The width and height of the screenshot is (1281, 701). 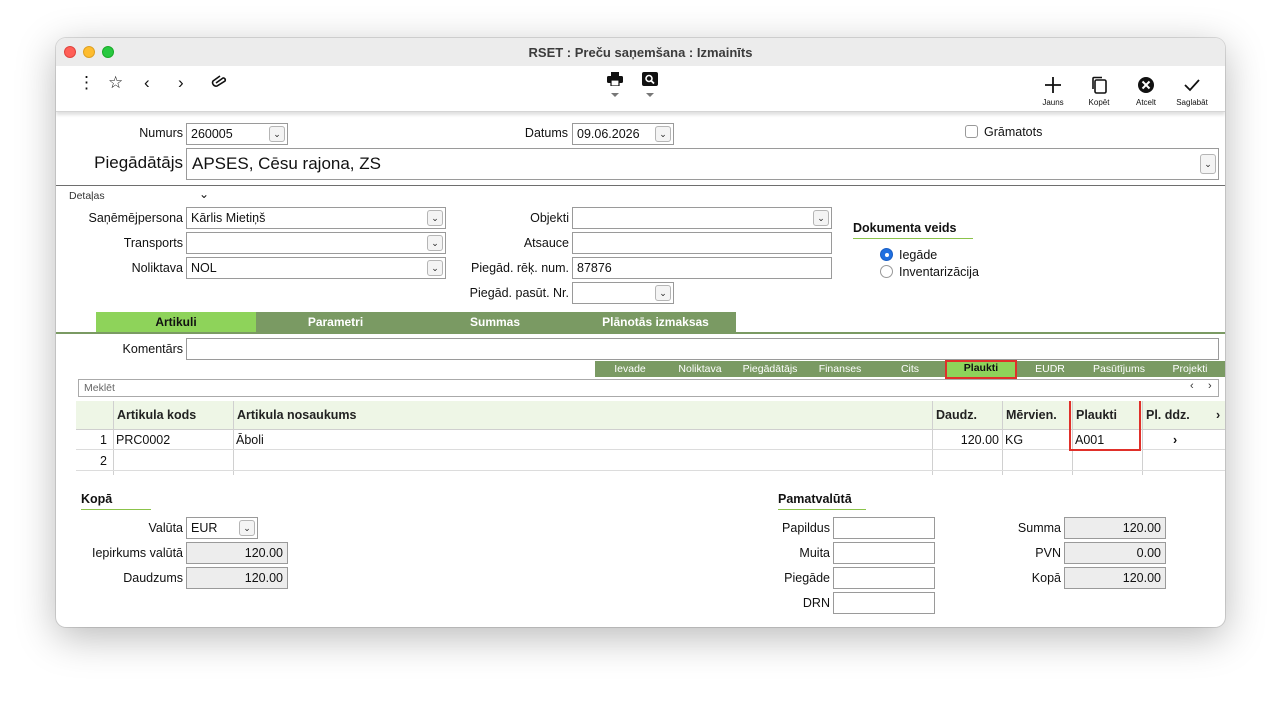 What do you see at coordinates (1099, 85) in the screenshot?
I see `copy-icon` at bounding box center [1099, 85].